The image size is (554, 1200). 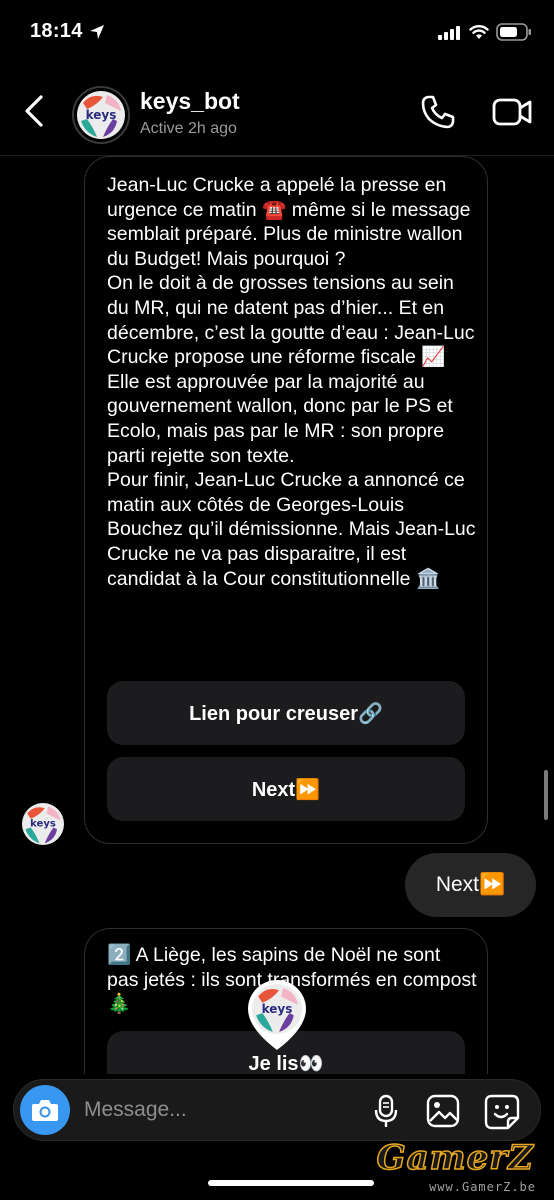 I want to click on location-arrow-icon, so click(x=97, y=32).